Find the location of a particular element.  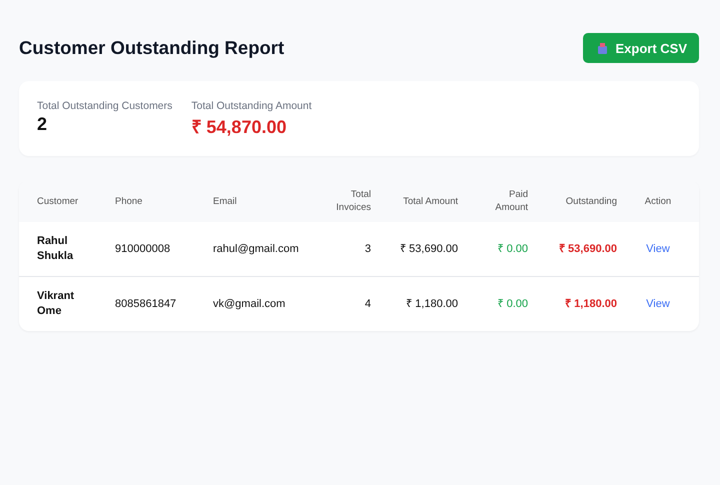

column-header: Action is located at coordinates (662, 201).